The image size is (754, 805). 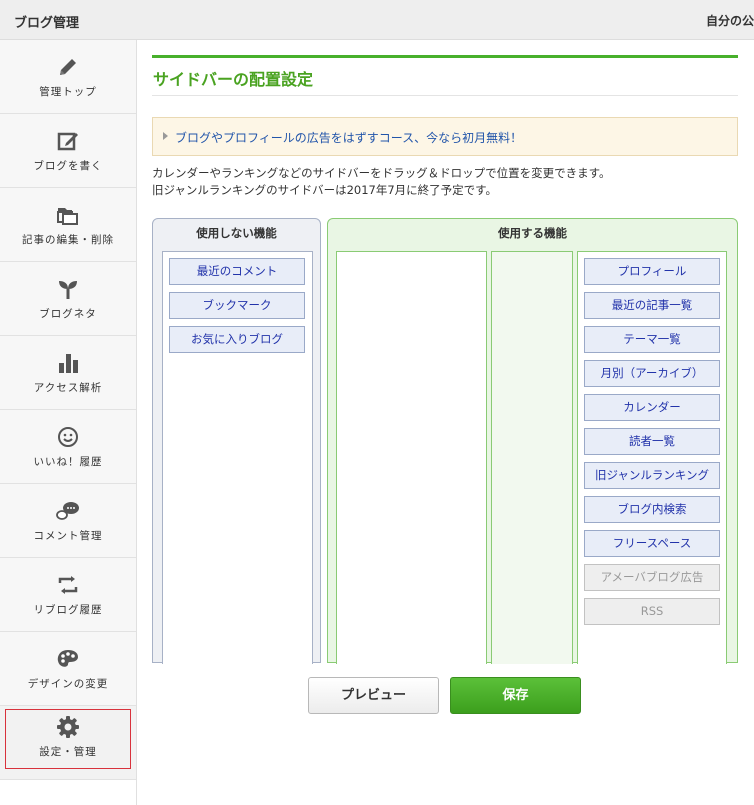 I want to click on folders-icon, so click(x=68, y=215).